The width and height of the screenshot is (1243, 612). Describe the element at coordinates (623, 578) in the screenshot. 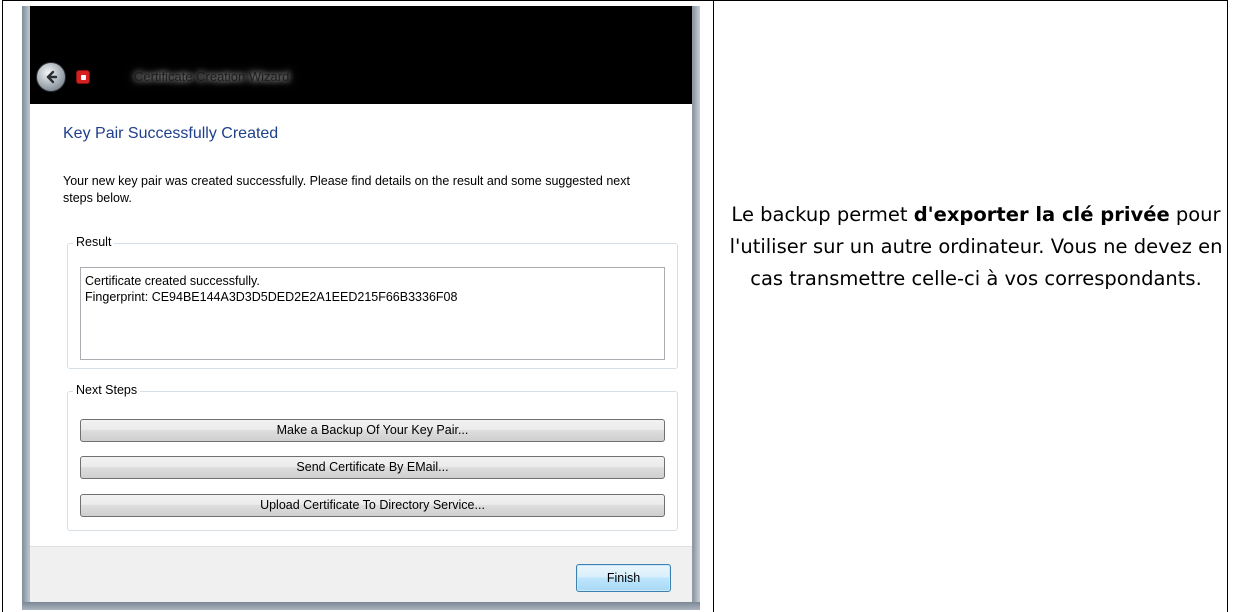

I see `finish-button: Finish` at that location.